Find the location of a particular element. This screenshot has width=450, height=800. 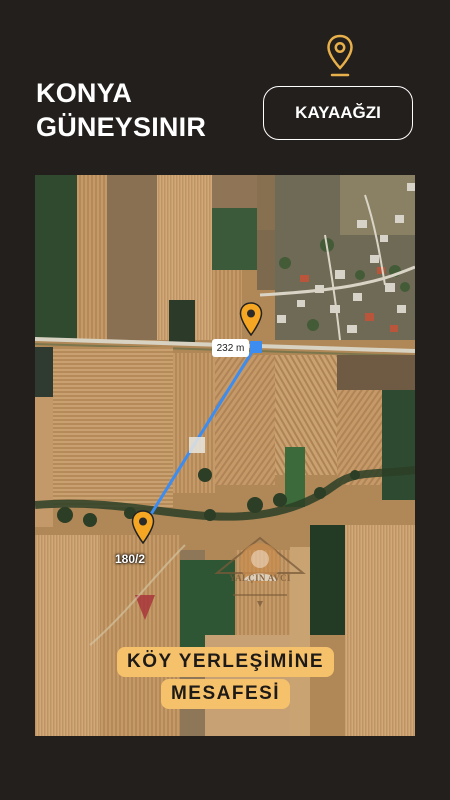

watermark-logo: YALÇIN AVCI is located at coordinates (260, 578).